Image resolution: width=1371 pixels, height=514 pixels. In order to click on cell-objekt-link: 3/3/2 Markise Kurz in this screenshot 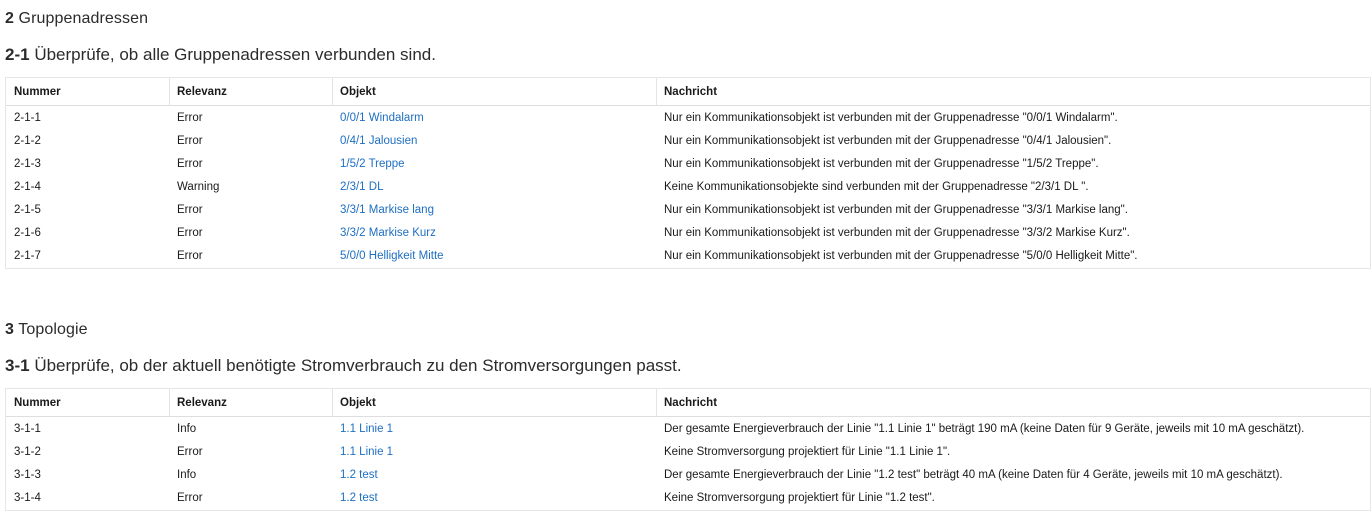, I will do `click(388, 233)`.